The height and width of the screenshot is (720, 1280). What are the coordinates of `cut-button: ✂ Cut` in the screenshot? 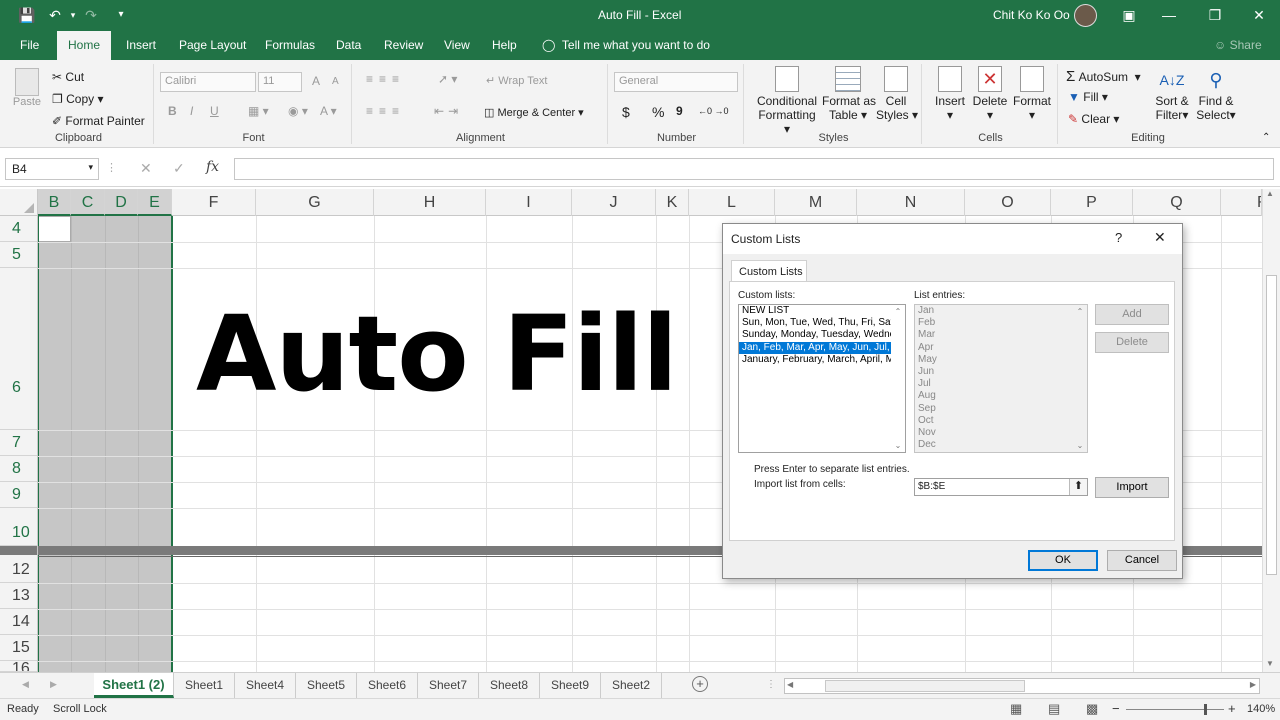 It's located at (68, 77).